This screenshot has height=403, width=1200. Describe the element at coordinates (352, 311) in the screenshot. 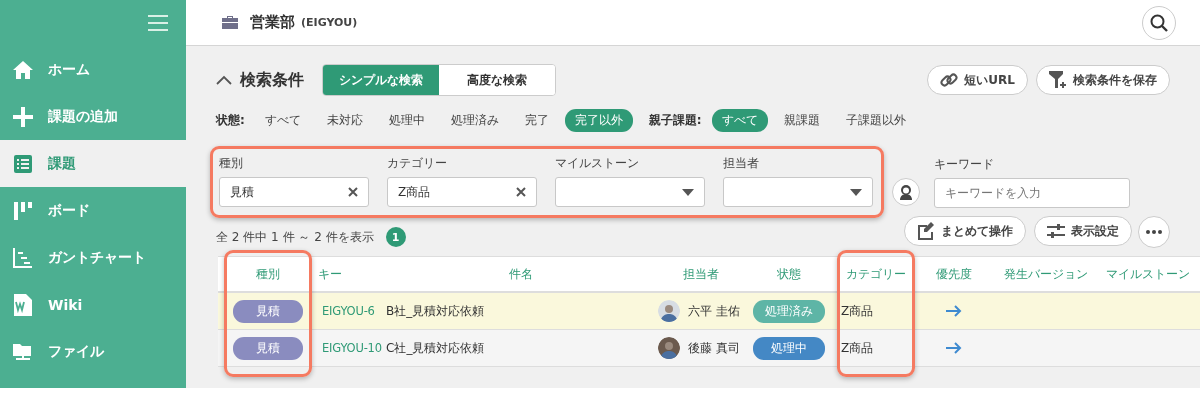

I see `issue-key-link: EIGYOU-6` at that location.